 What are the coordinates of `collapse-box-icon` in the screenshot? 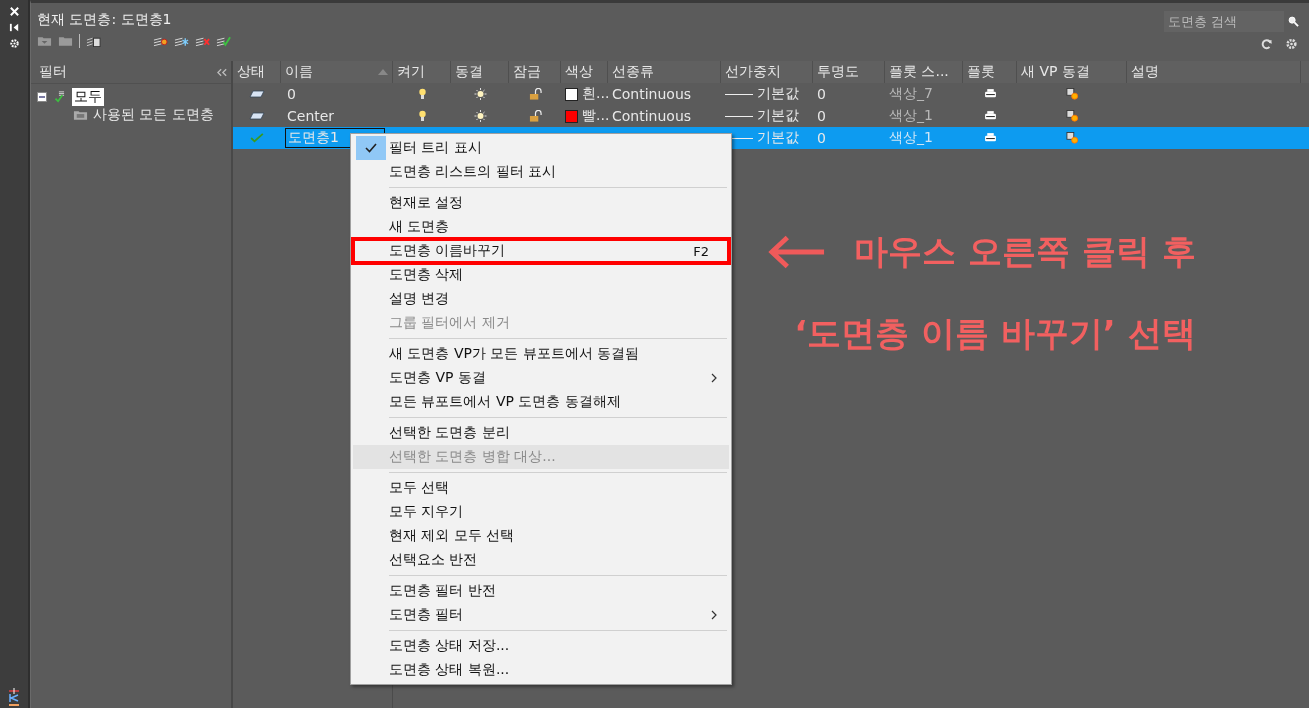 It's located at (42, 97).